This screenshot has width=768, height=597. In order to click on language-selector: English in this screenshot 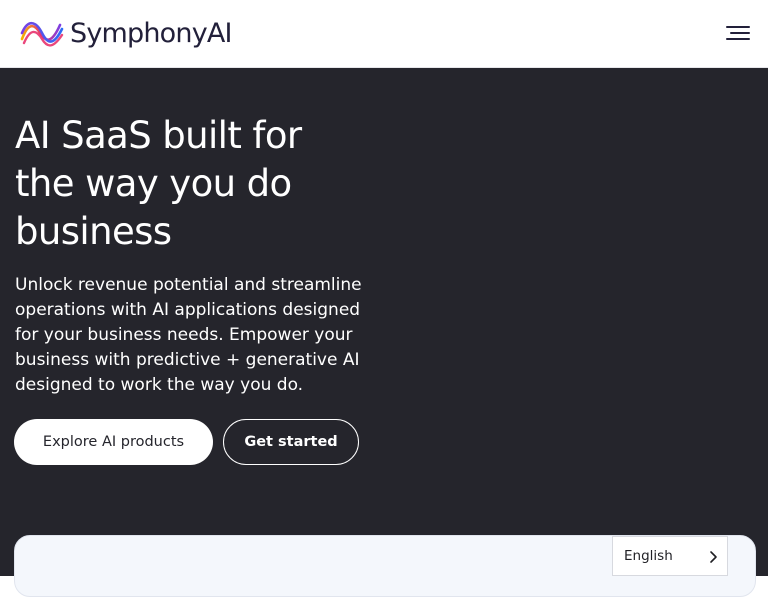, I will do `click(670, 556)`.